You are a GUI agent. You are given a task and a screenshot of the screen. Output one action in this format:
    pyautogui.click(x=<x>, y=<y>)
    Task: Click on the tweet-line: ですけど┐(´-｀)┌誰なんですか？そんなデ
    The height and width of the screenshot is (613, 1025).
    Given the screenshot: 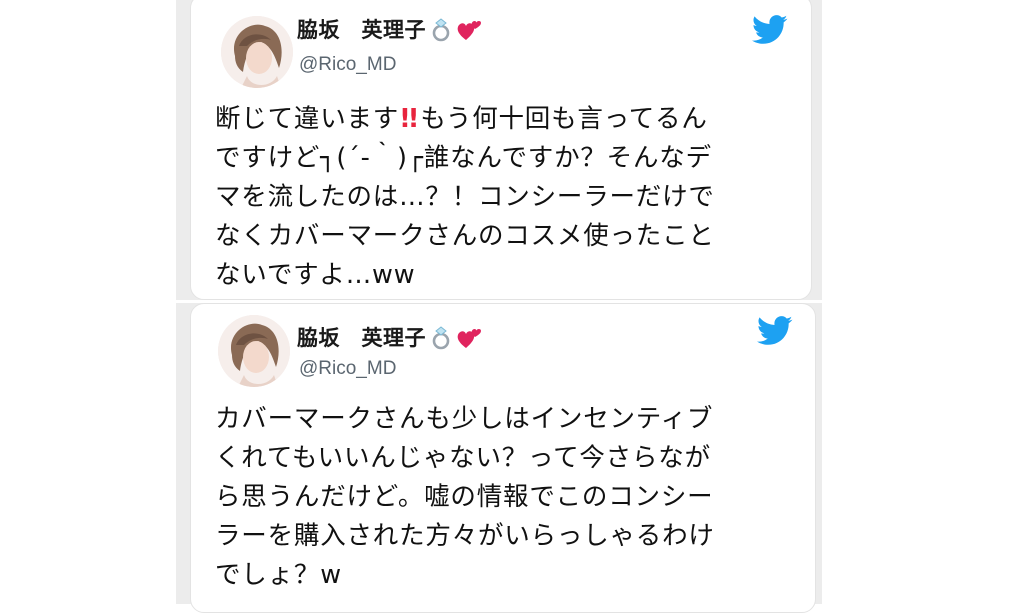 What is the action you would take?
    pyautogui.click(x=463, y=158)
    